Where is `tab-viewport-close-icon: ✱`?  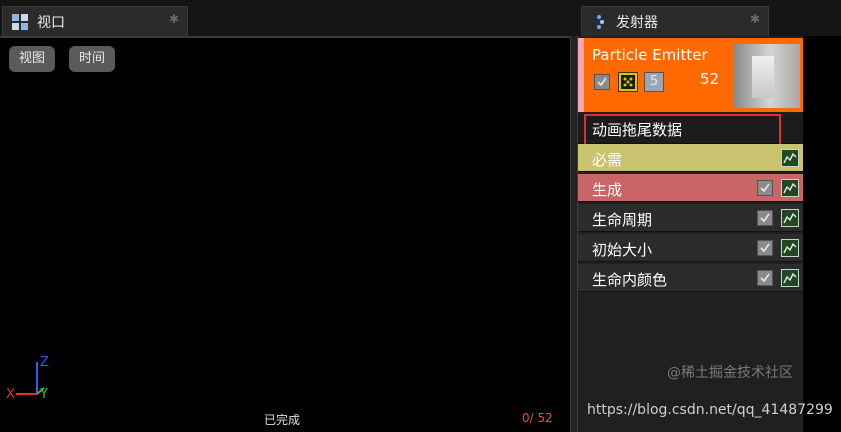
tab-viewport-close-icon: ✱ is located at coordinates (174, 19).